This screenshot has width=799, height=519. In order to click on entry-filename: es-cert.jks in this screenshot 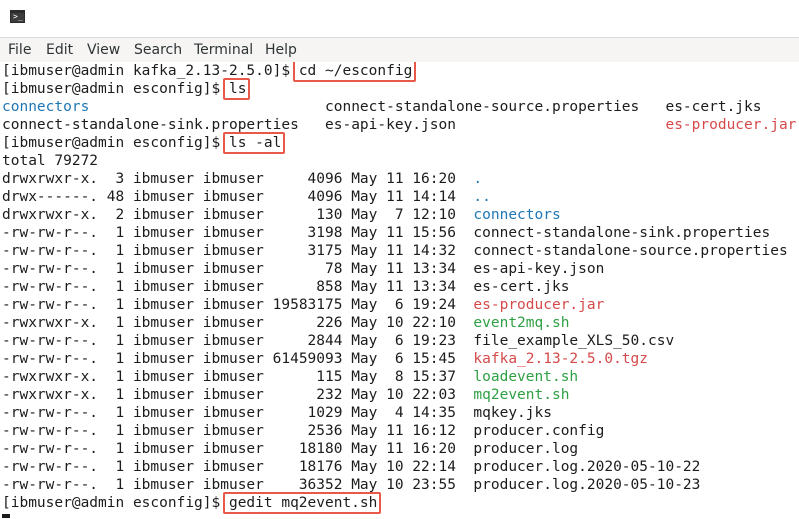, I will do `click(521, 287)`.